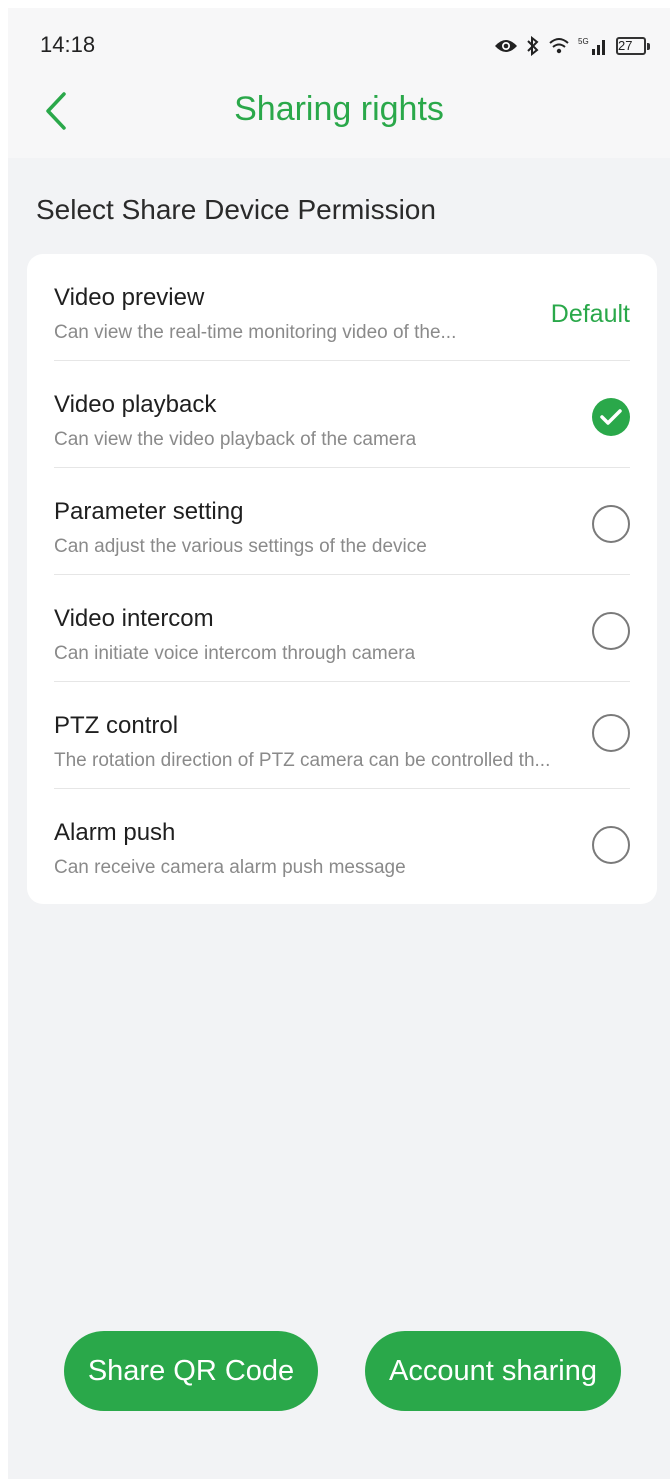  I want to click on checked-icon, so click(611, 417).